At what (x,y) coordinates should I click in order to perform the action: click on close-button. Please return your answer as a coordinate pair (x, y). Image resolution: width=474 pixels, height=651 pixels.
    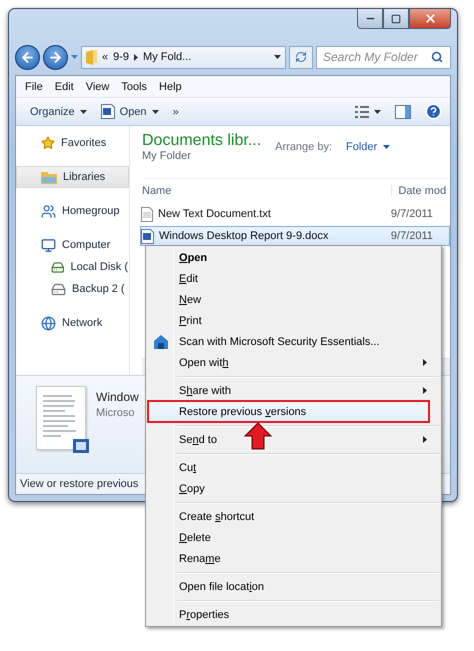
    Looking at the image, I should click on (430, 19).